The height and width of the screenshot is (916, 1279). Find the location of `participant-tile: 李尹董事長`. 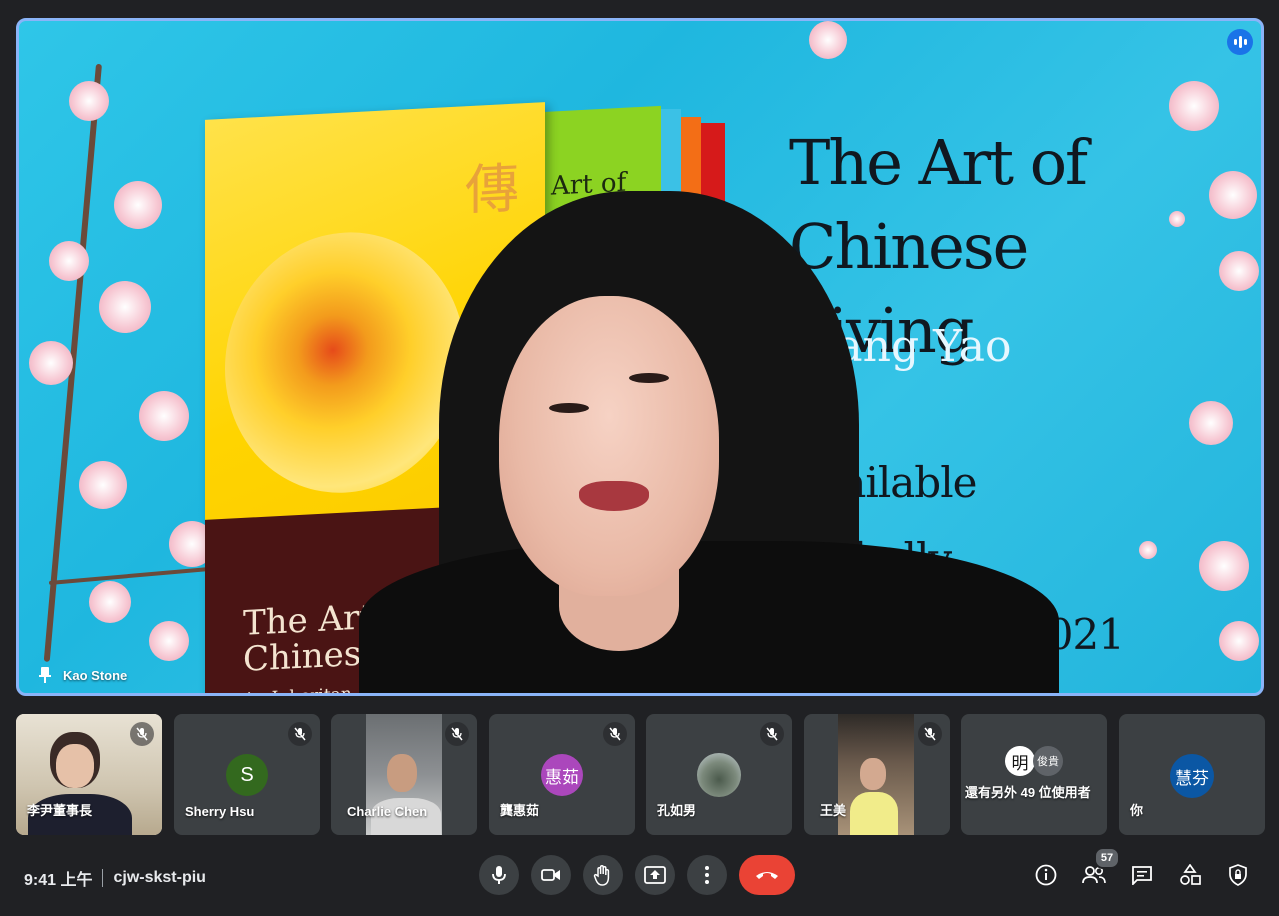

participant-tile: 李尹董事長 is located at coordinates (89, 774).